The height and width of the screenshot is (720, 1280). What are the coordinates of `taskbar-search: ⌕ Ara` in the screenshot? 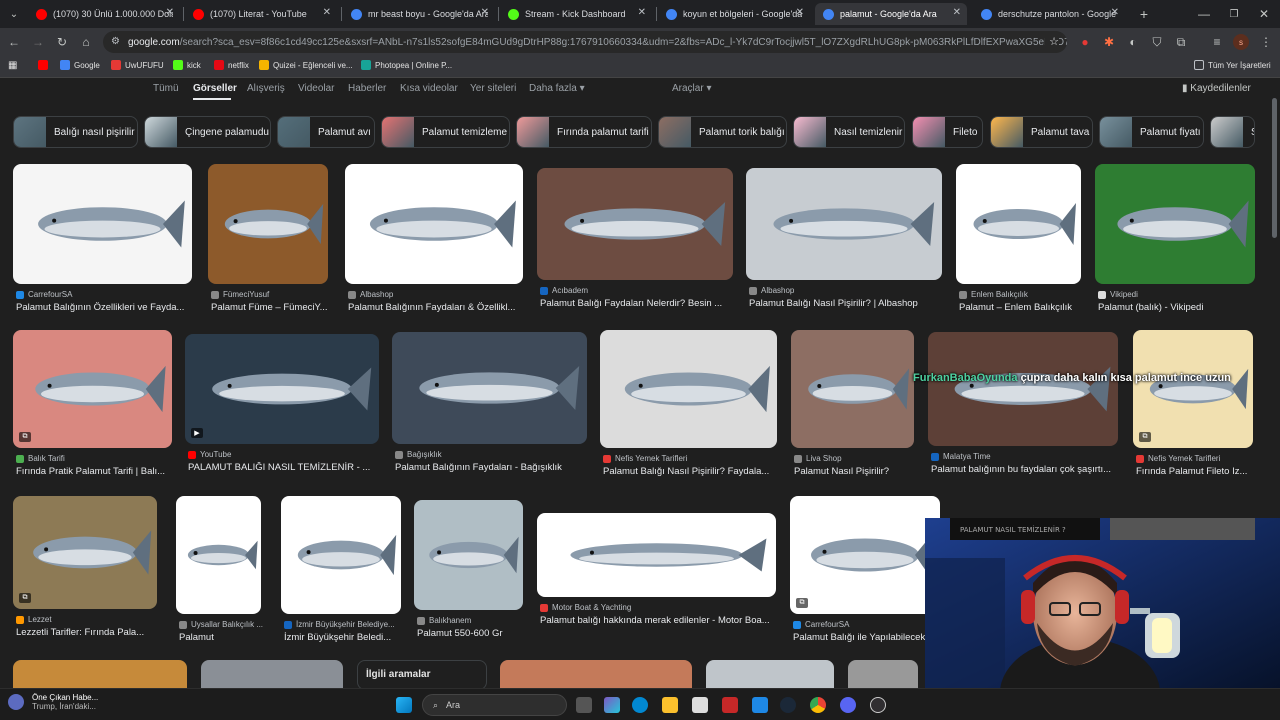 It's located at (494, 705).